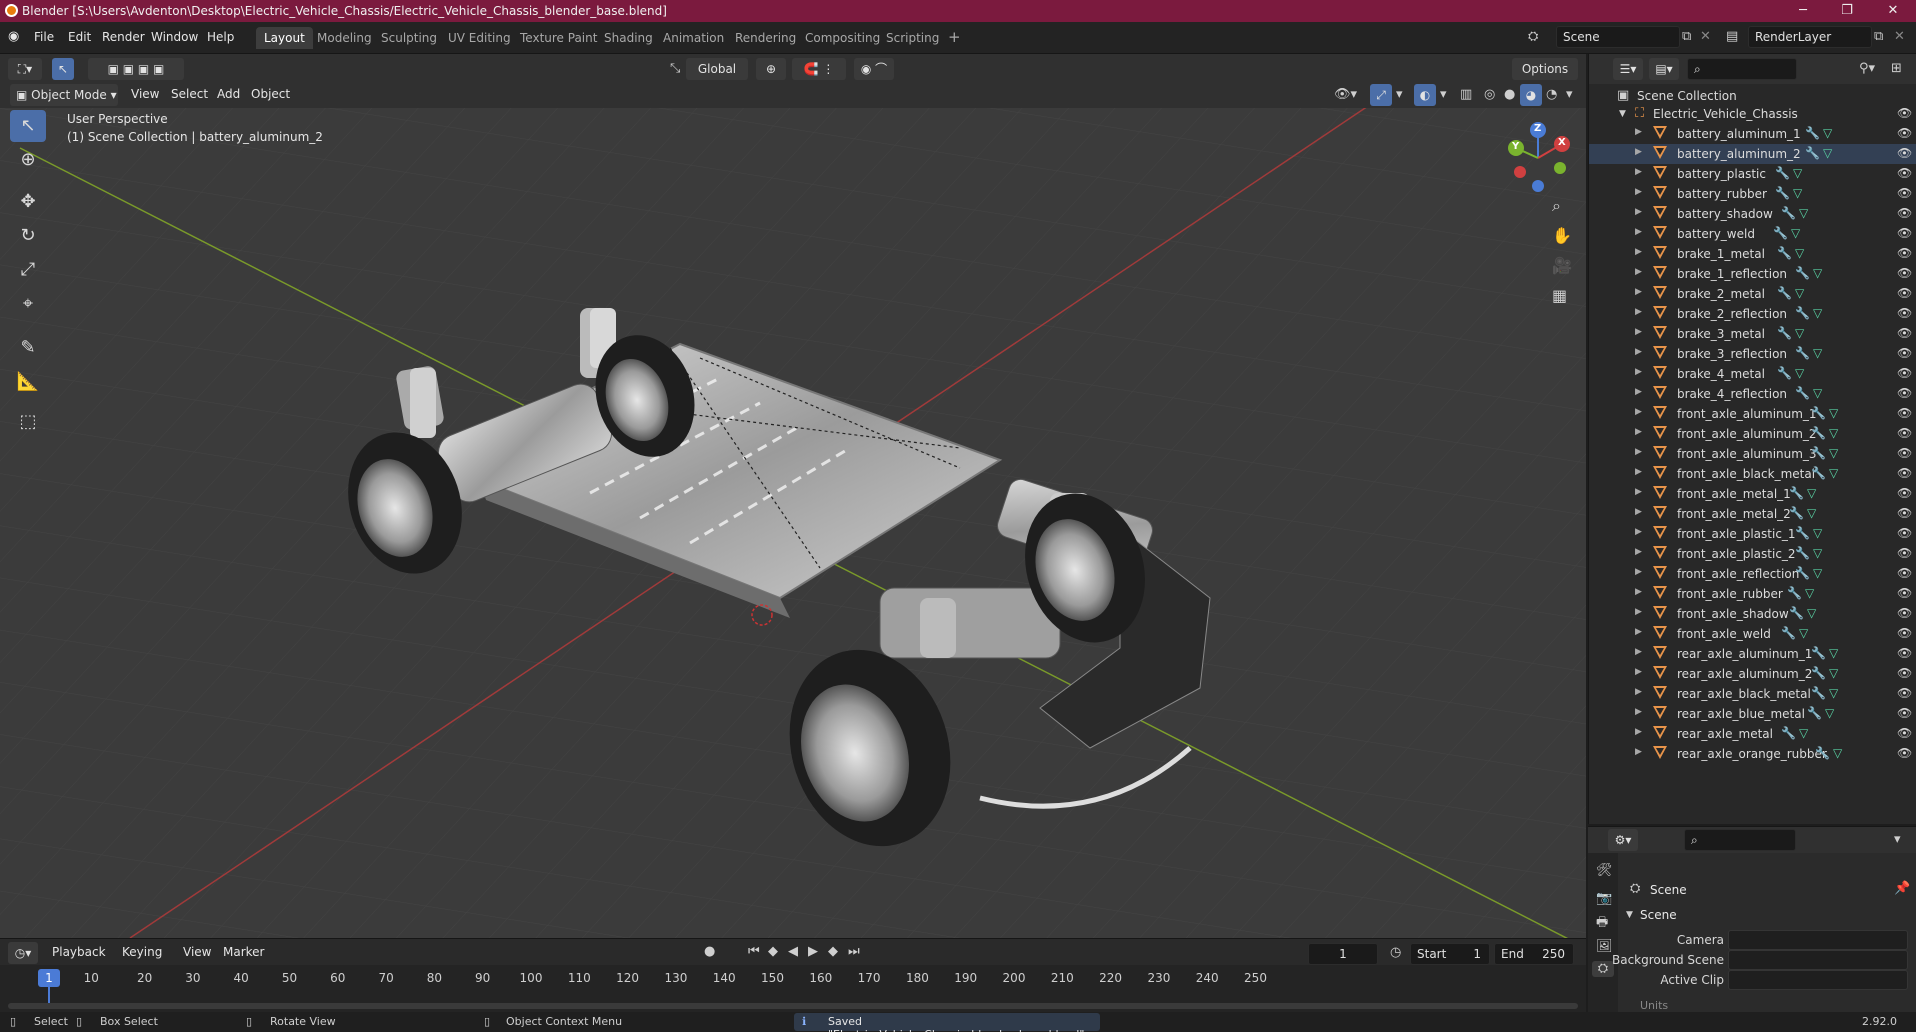 The height and width of the screenshot is (1032, 1916). What do you see at coordinates (28, 304) in the screenshot?
I see `transform-tool-icon: ⌖` at bounding box center [28, 304].